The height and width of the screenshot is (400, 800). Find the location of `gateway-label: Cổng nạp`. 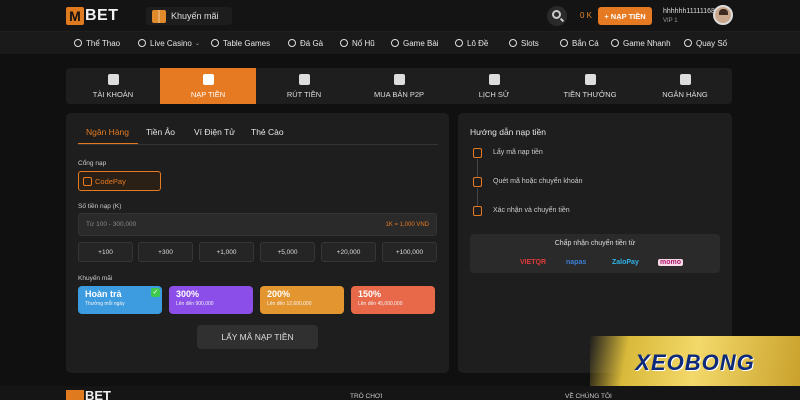

gateway-label: Cổng nạp is located at coordinates (92, 163).